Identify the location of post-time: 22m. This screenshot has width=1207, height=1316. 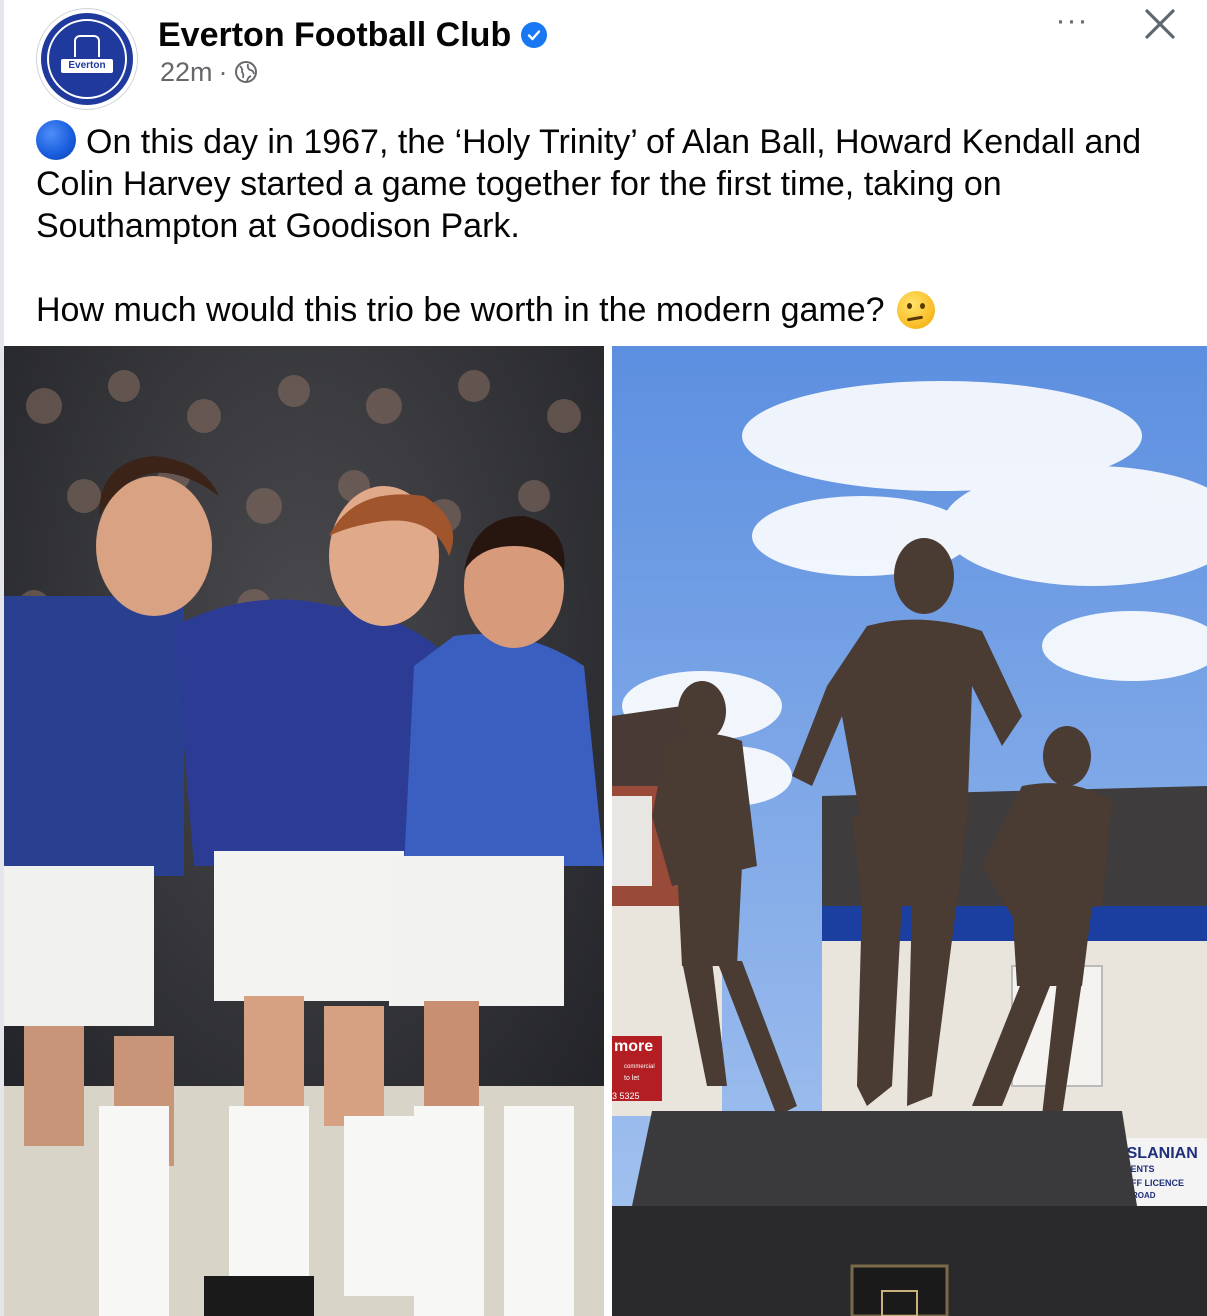
(186, 72).